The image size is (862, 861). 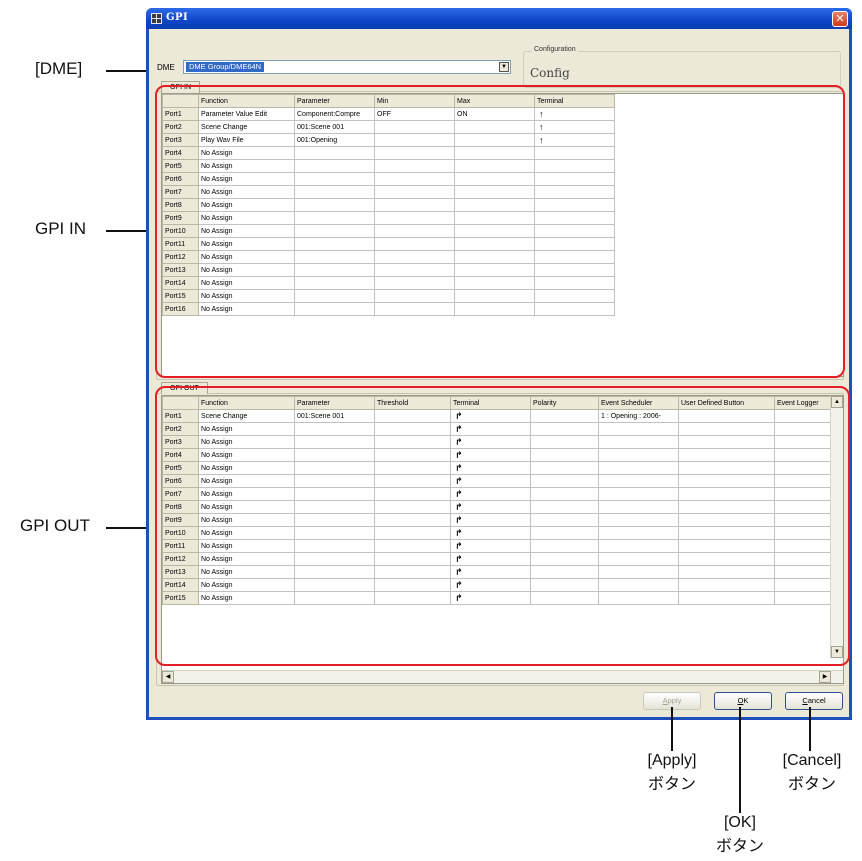 I want to click on cancel-button-post: ancel, so click(x=816, y=700).